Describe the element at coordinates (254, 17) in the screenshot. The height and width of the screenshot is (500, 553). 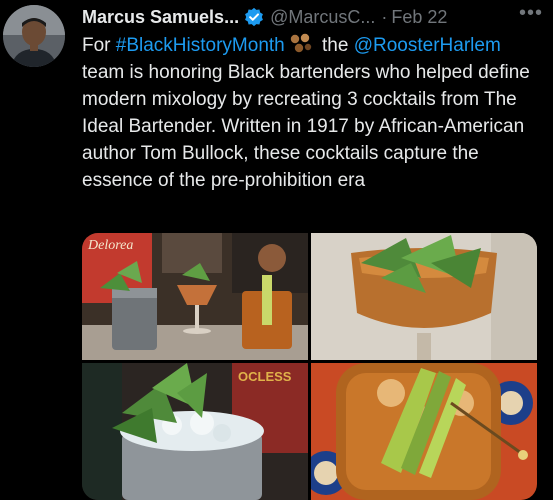
I see `verified-icon` at that location.